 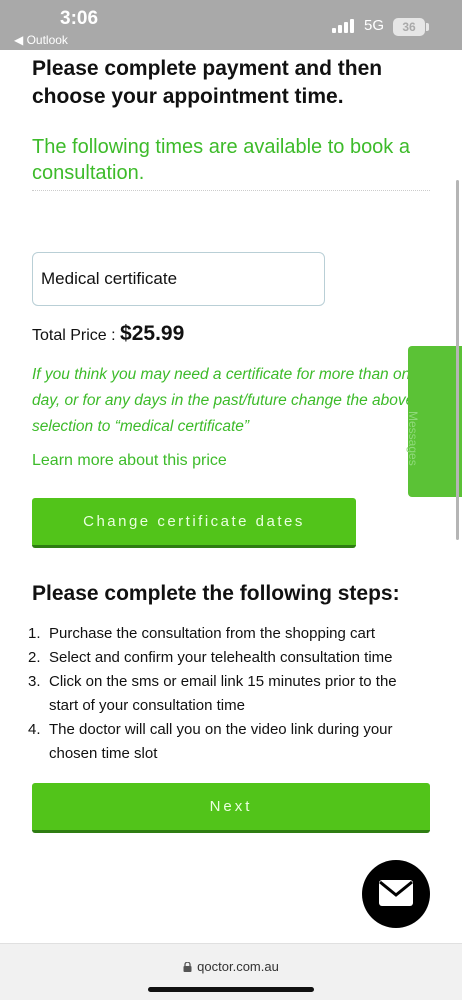 I want to click on battery-tip, so click(x=427, y=27).